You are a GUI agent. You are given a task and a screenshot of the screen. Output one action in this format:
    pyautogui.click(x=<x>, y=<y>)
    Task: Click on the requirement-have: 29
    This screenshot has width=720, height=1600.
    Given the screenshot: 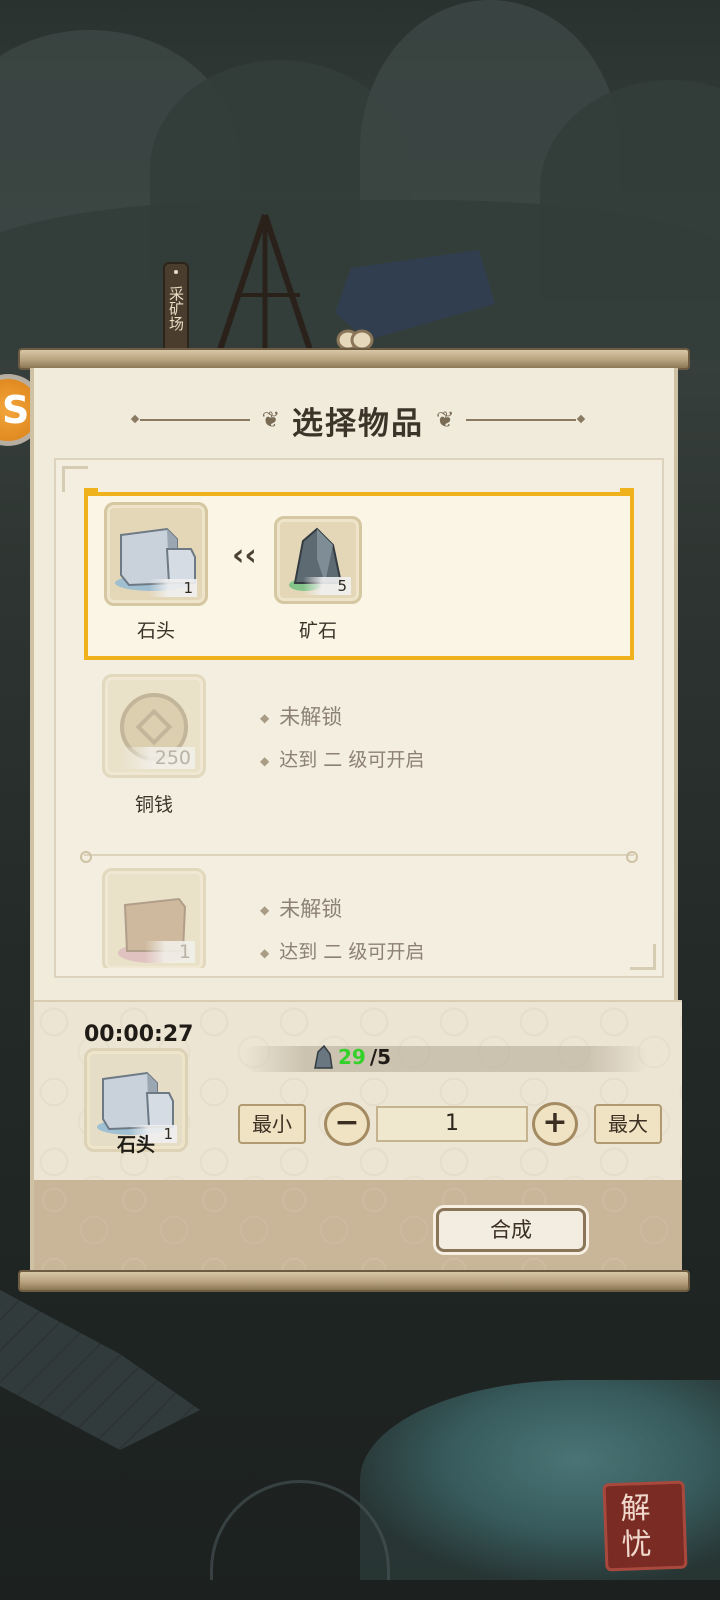 What is the action you would take?
    pyautogui.click(x=352, y=1057)
    